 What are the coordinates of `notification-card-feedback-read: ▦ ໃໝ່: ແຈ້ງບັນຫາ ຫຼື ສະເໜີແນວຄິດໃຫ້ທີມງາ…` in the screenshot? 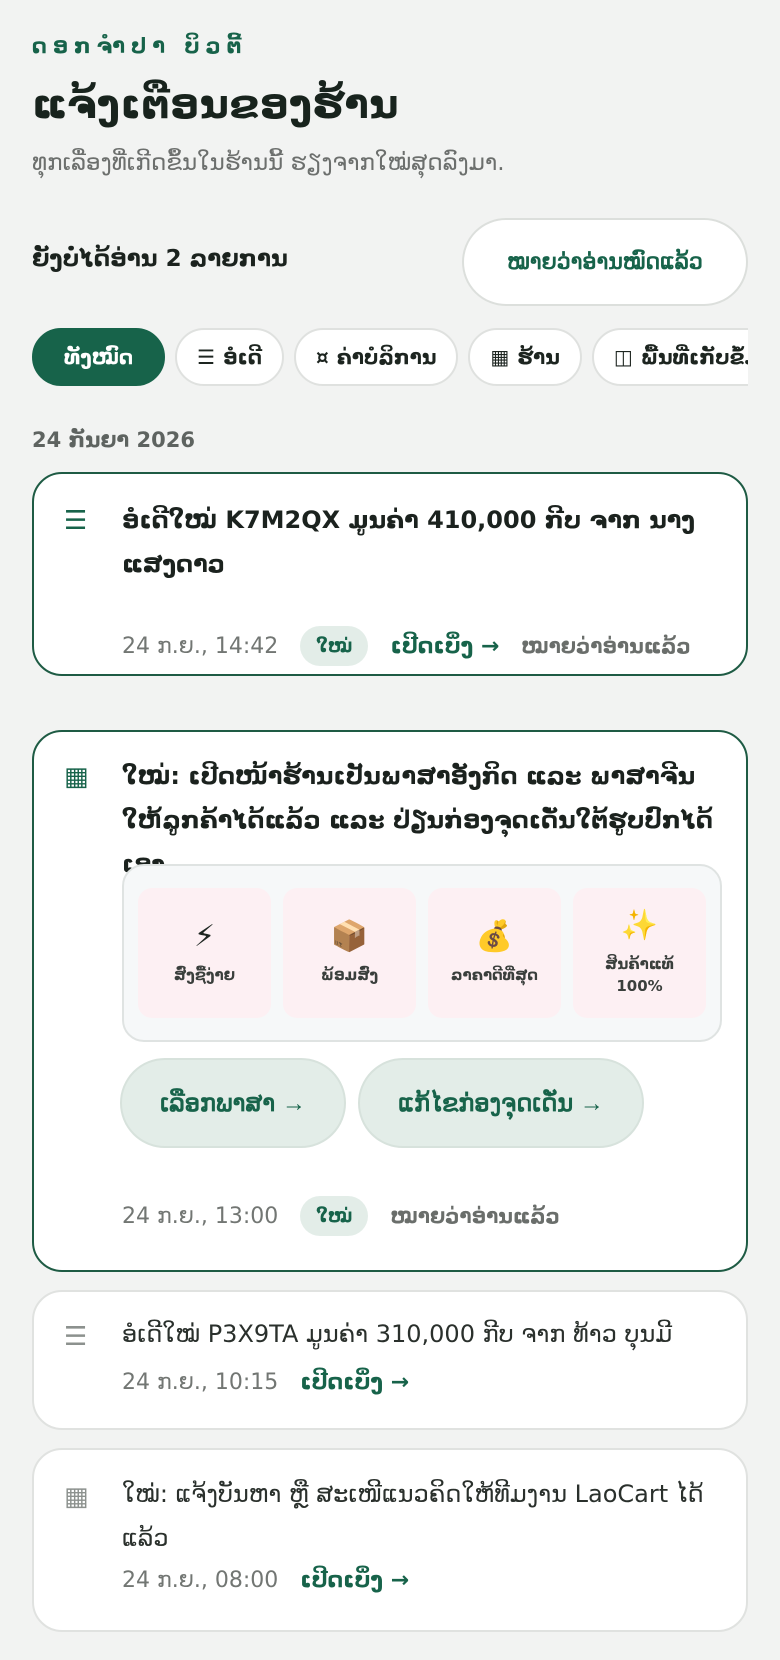 It's located at (390, 1540).